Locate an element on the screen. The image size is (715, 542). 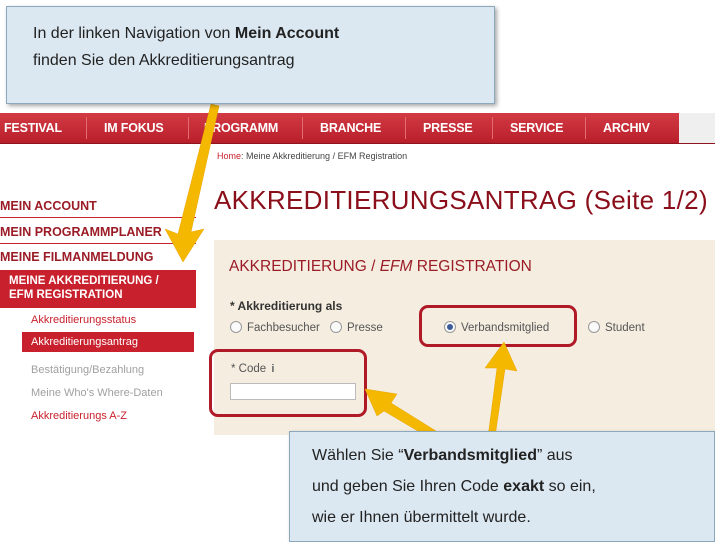
callout-bottom-text4: so ein, is located at coordinates (570, 486).